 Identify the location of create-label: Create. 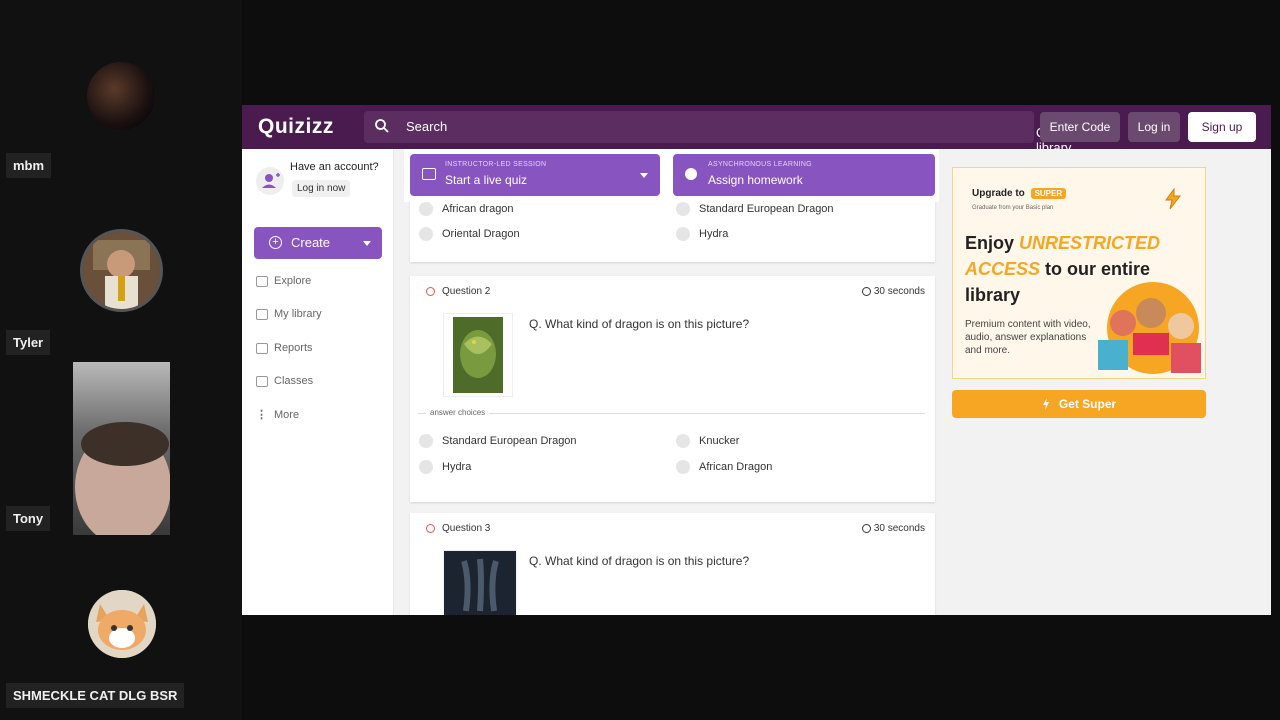
(311, 242).